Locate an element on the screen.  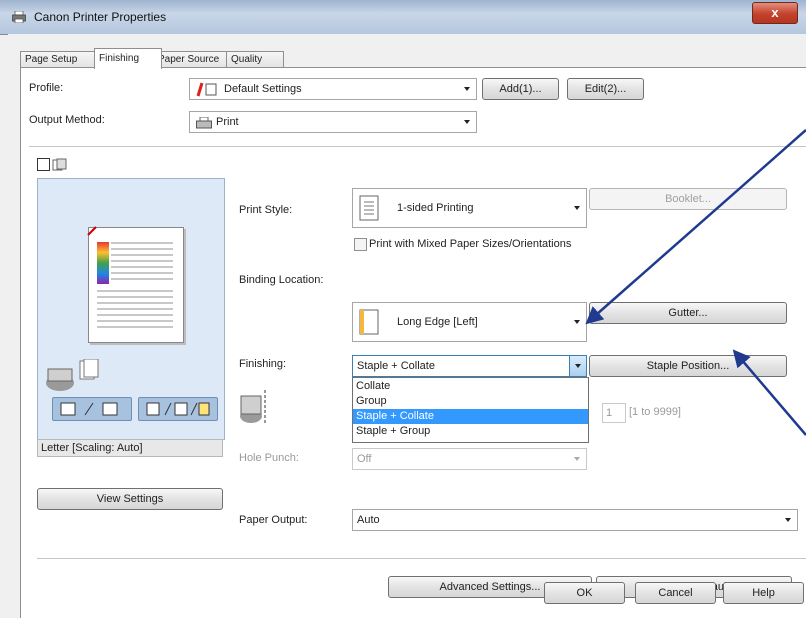
paper-size-caption: Letter [Scaling: Auto] is located at coordinates (92, 448).